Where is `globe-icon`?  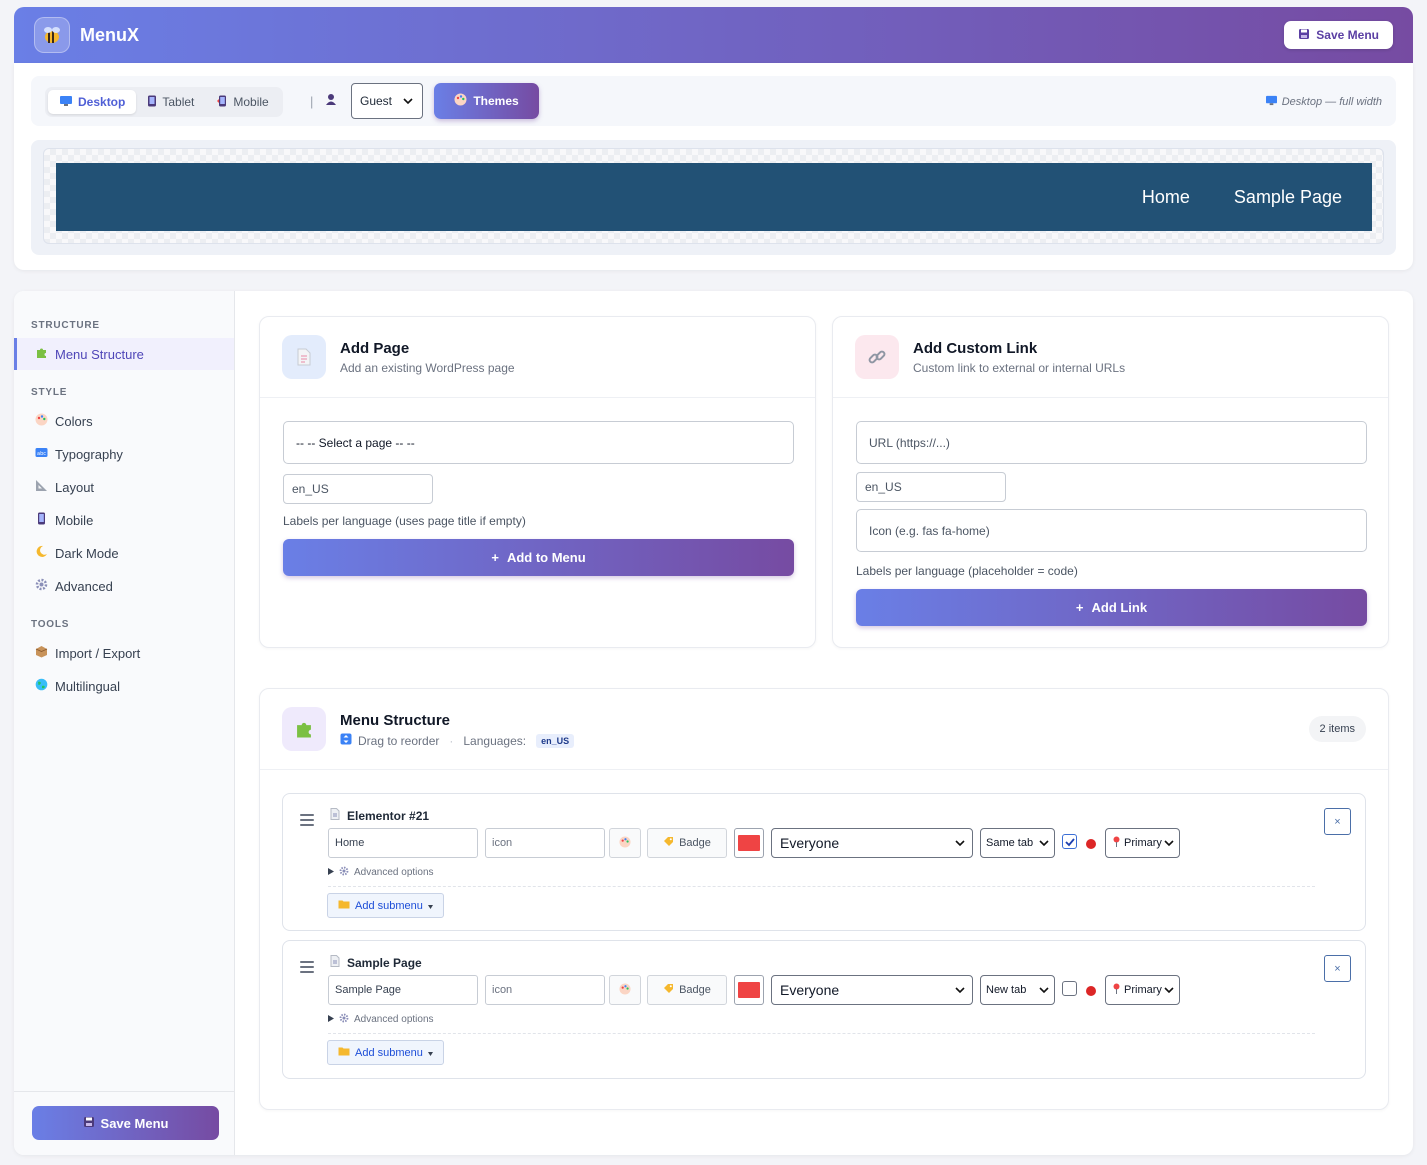 globe-icon is located at coordinates (41, 686).